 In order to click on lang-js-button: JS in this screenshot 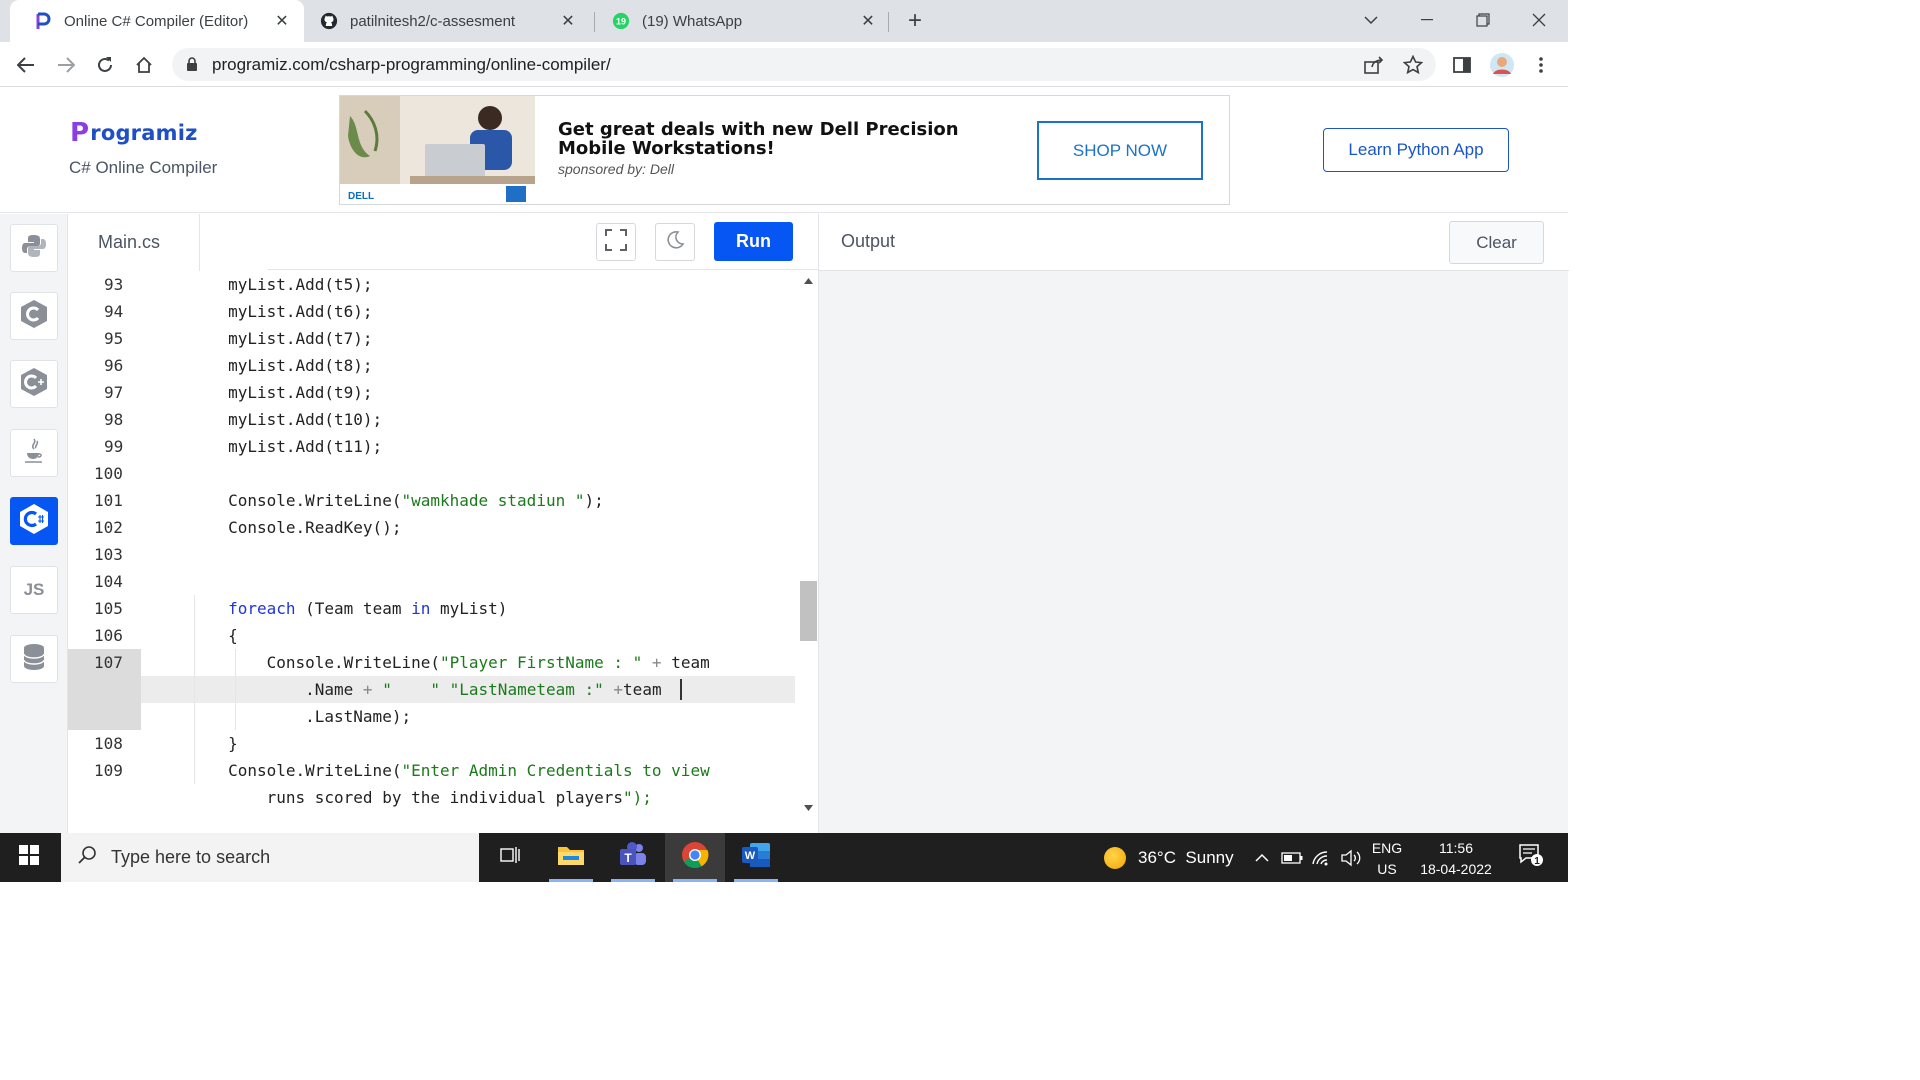, I will do `click(34, 590)`.